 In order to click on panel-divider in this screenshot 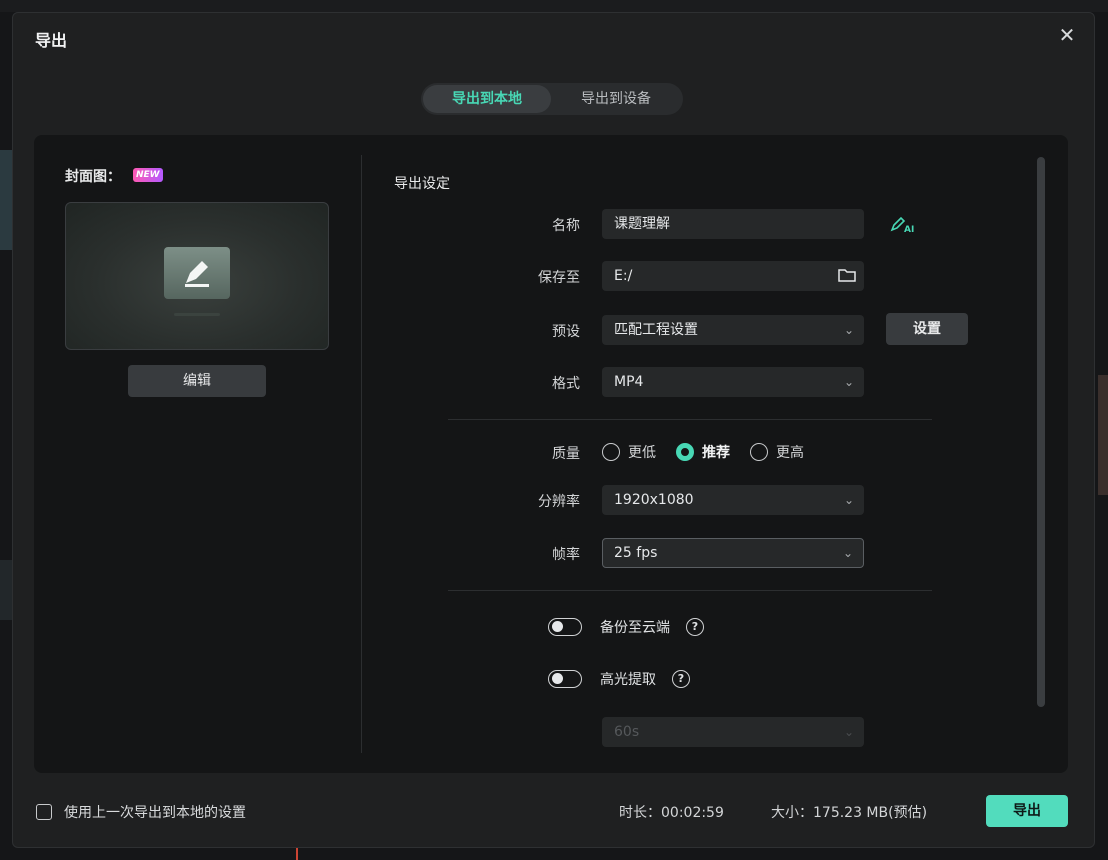, I will do `click(361, 454)`.